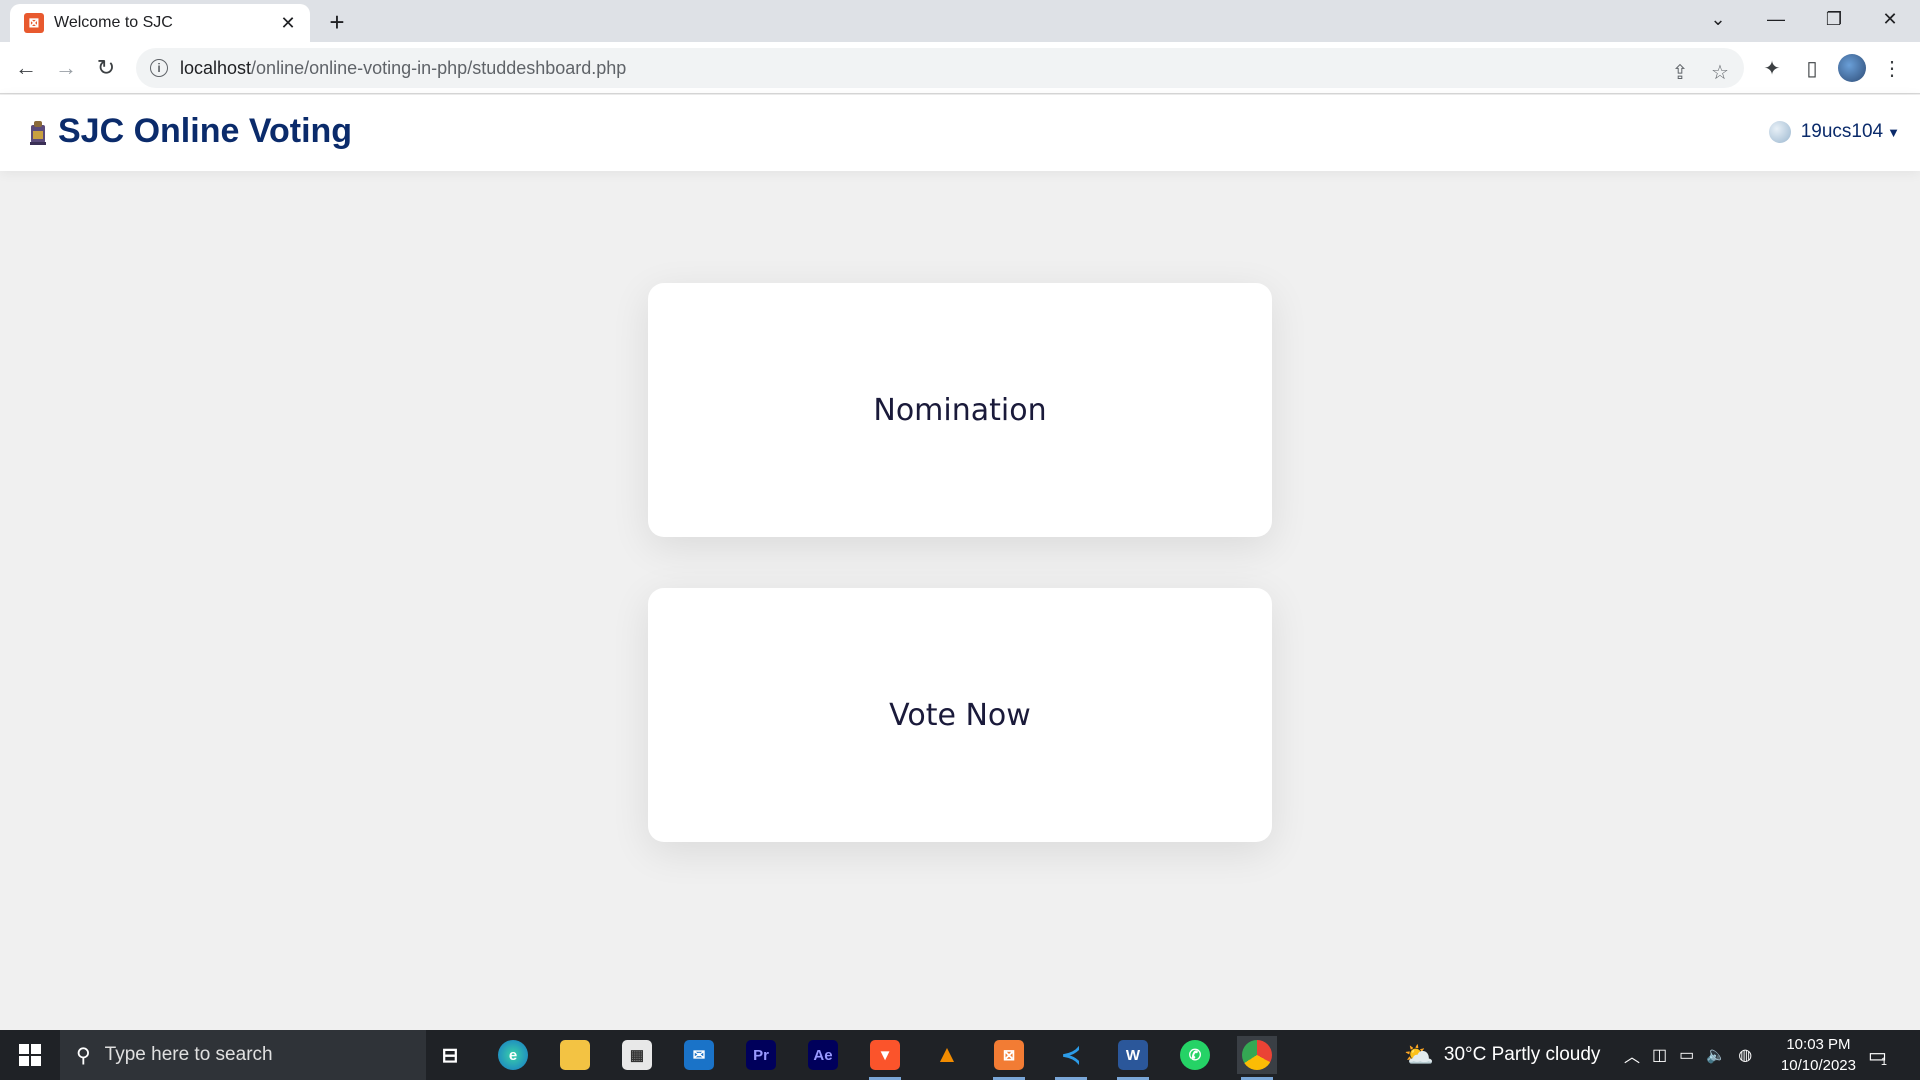 The width and height of the screenshot is (1920, 1080). What do you see at coordinates (1680, 72) in the screenshot?
I see `share-icon: ⇪` at bounding box center [1680, 72].